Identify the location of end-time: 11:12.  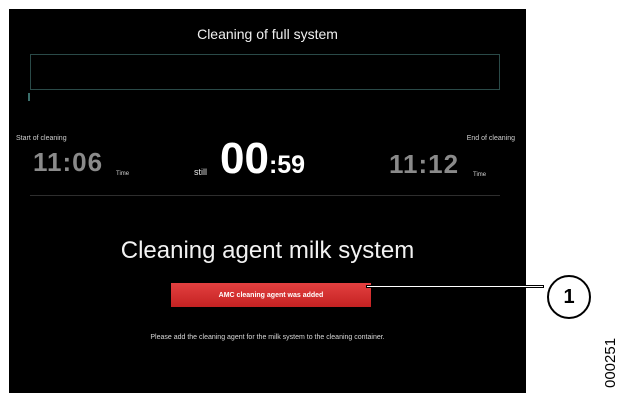
(424, 164).